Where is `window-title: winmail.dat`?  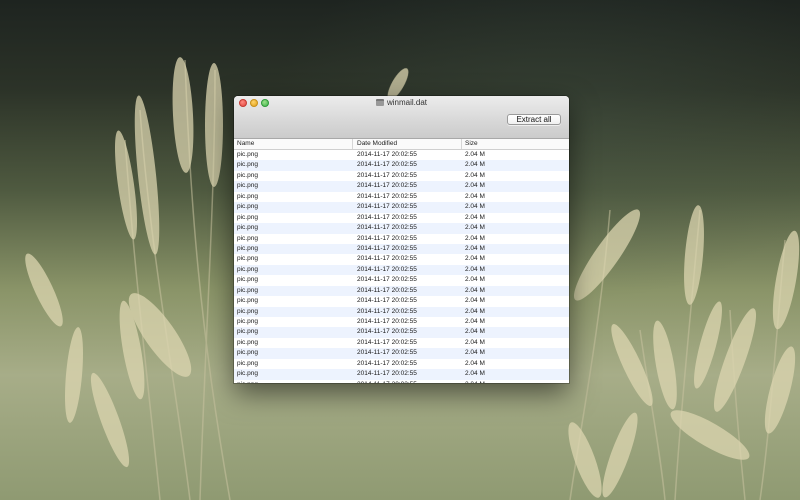 window-title: winmail.dat is located at coordinates (401, 103).